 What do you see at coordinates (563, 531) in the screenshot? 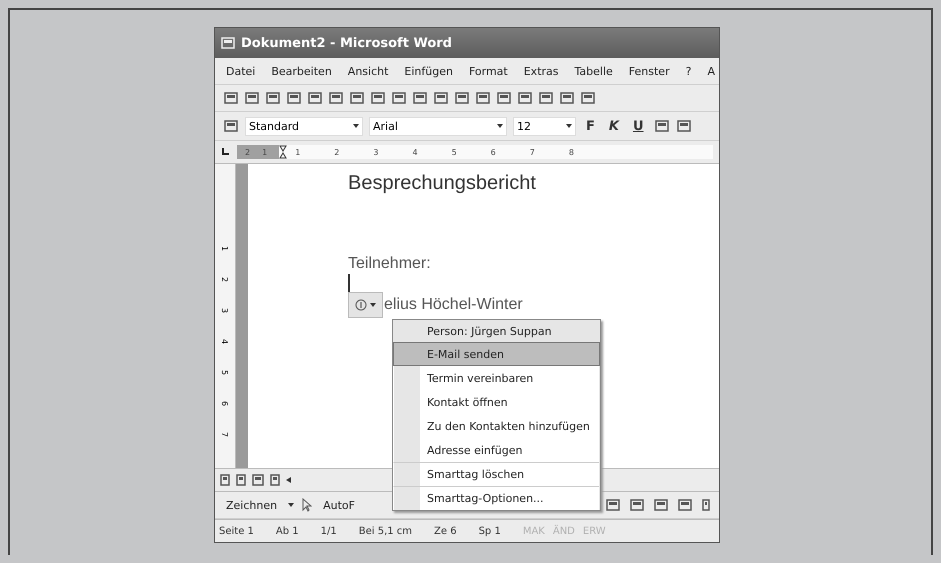
I see `status-text: ÄND` at bounding box center [563, 531].